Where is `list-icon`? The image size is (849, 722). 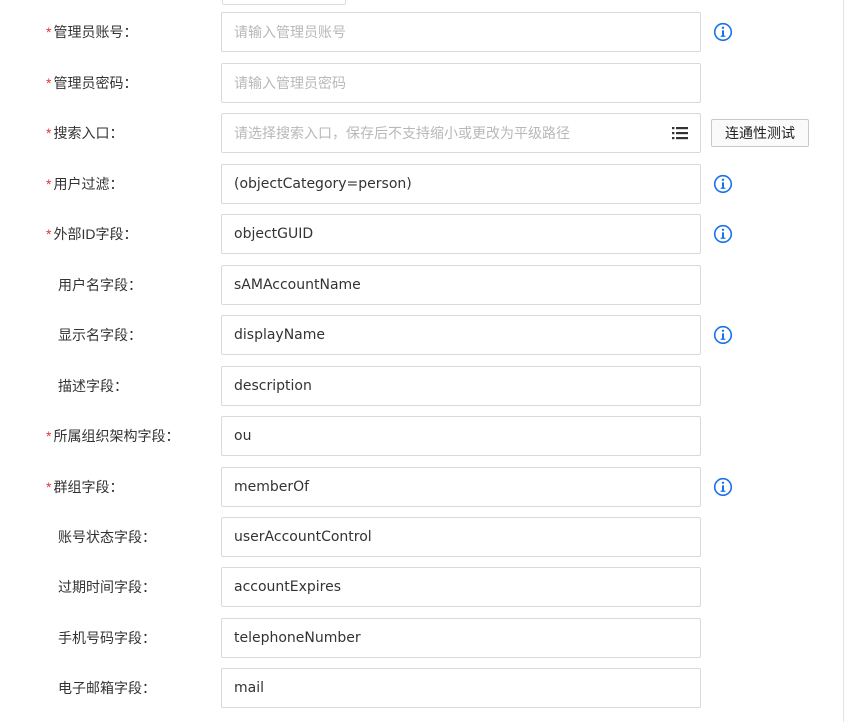 list-icon is located at coordinates (680, 133).